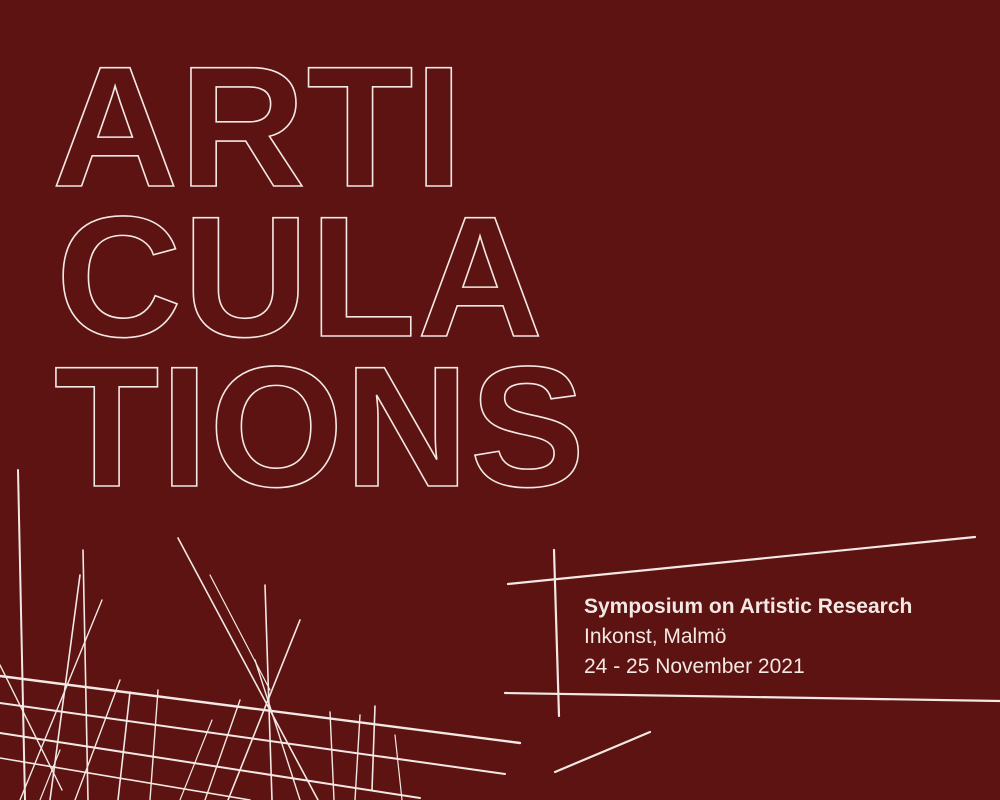 This screenshot has height=800, width=1000. I want to click on frame-line-vertical, so click(556, 633).